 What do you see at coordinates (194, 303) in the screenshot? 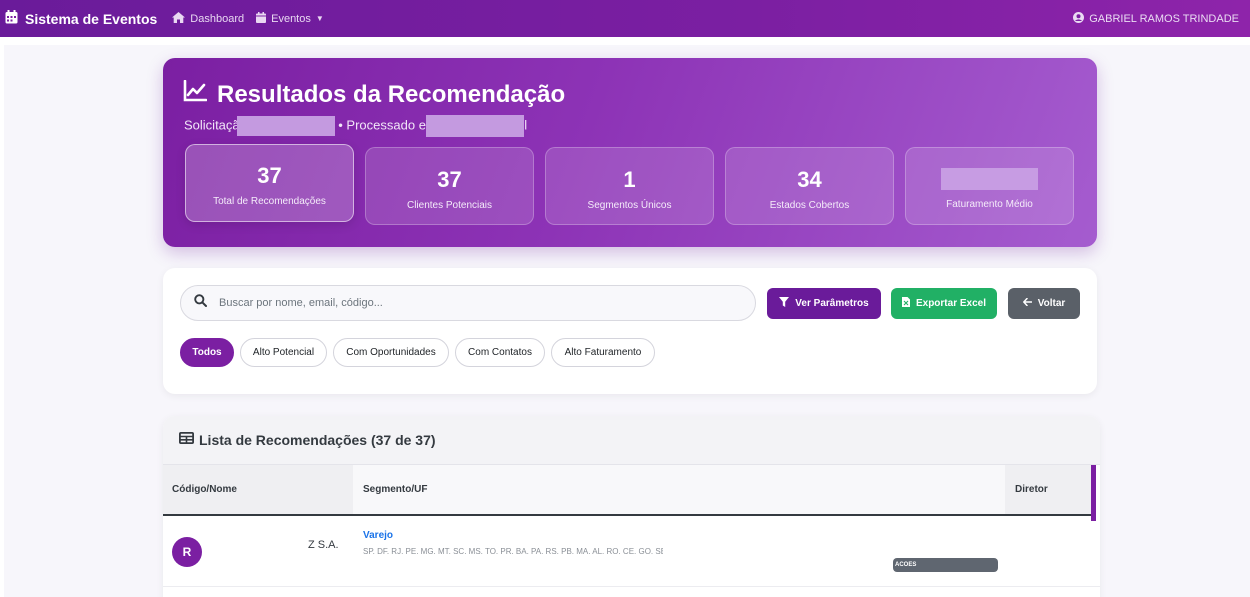
I see `search-icon` at bounding box center [194, 303].